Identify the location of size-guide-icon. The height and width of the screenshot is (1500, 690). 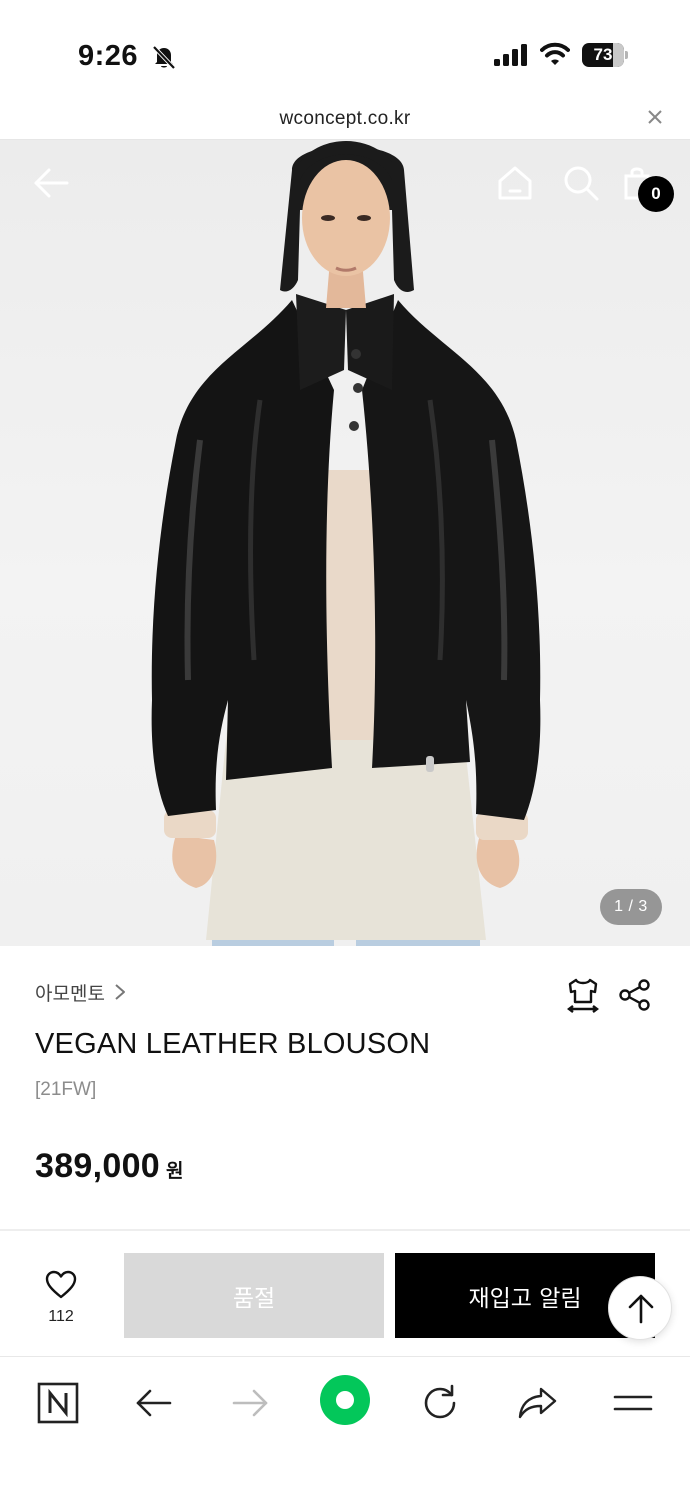
(583, 995).